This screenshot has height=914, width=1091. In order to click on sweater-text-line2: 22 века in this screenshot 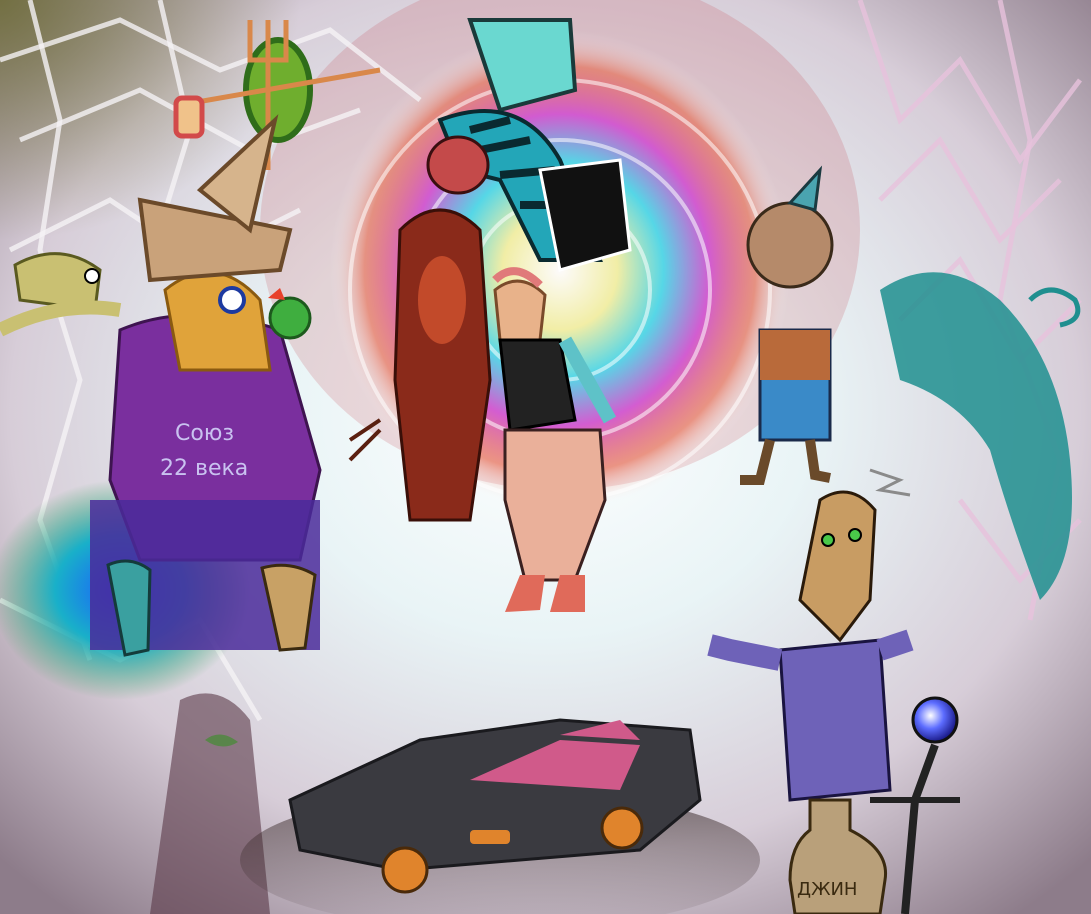, I will do `click(204, 468)`.